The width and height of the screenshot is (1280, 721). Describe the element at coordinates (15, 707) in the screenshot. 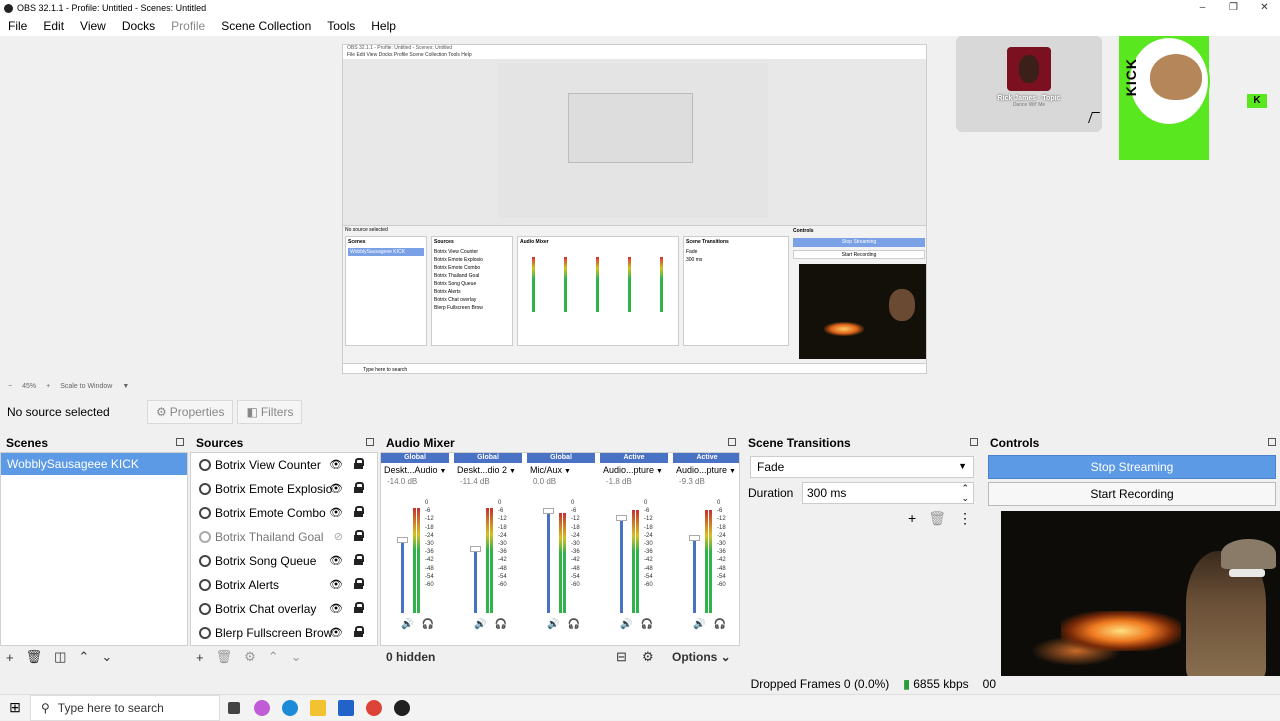

I see `windows-start-icon: ⊞` at that location.